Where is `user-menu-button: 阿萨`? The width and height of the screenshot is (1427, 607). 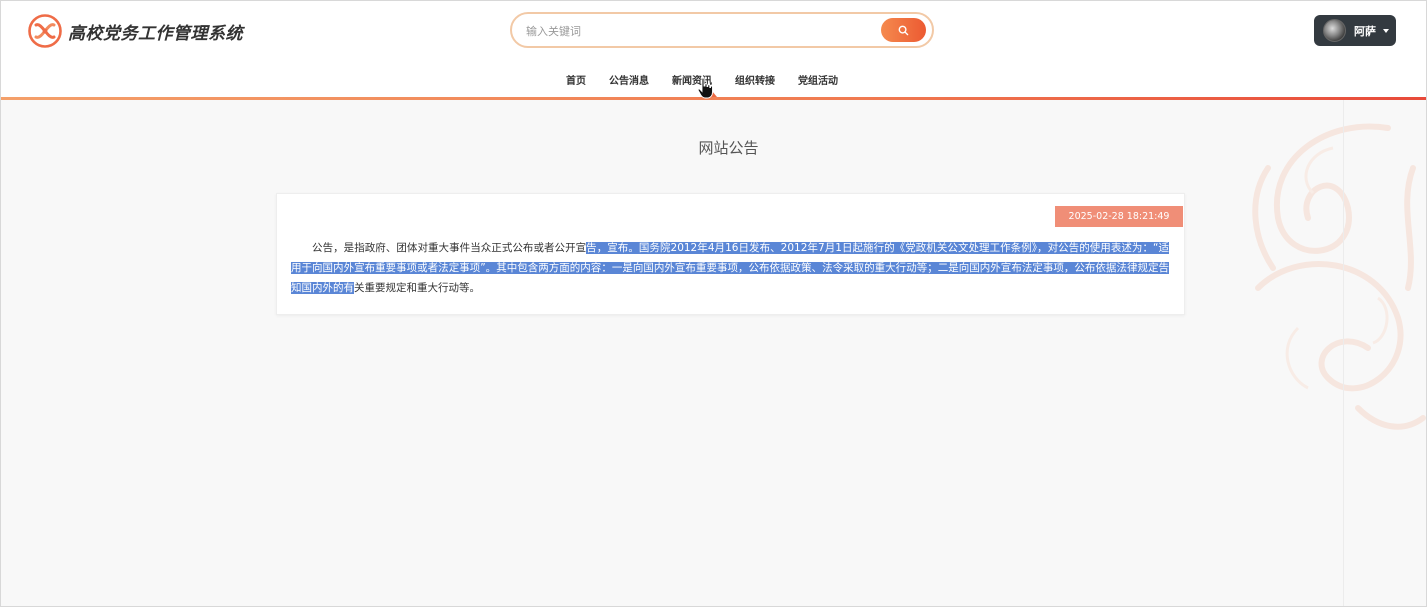
user-menu-button: 阿萨 is located at coordinates (1355, 30).